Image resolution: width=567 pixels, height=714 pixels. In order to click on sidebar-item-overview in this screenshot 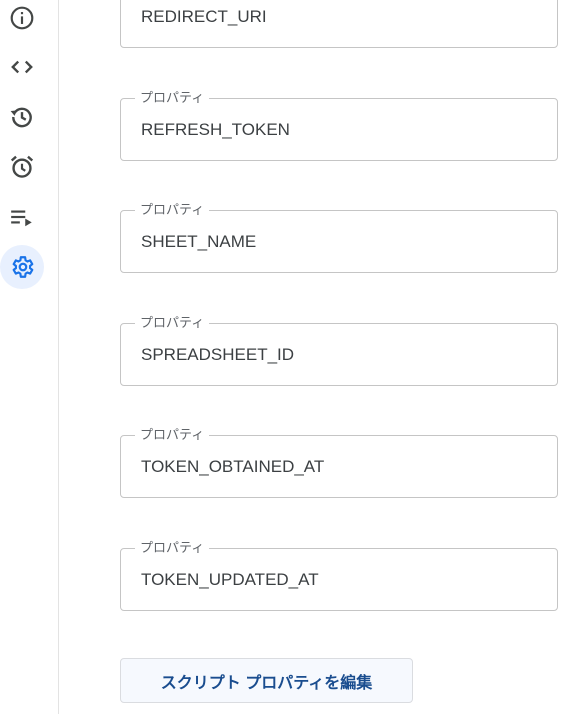, I will do `click(22, 20)`.